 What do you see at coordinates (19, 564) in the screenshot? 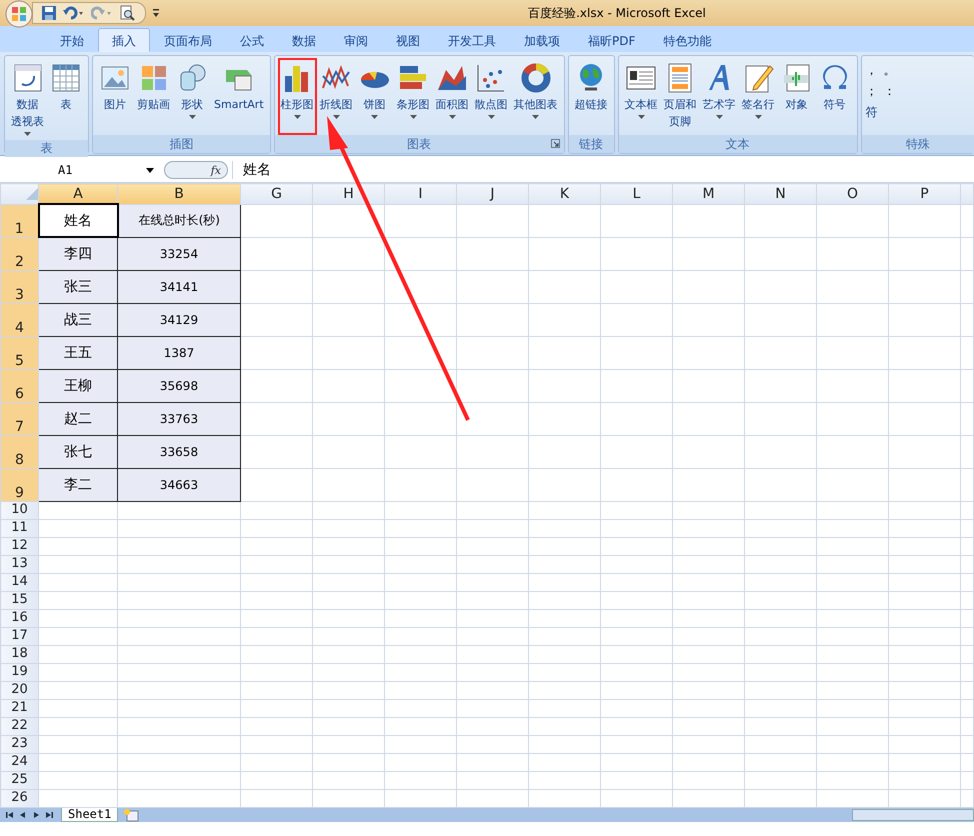
I see `row-header: 13` at bounding box center [19, 564].